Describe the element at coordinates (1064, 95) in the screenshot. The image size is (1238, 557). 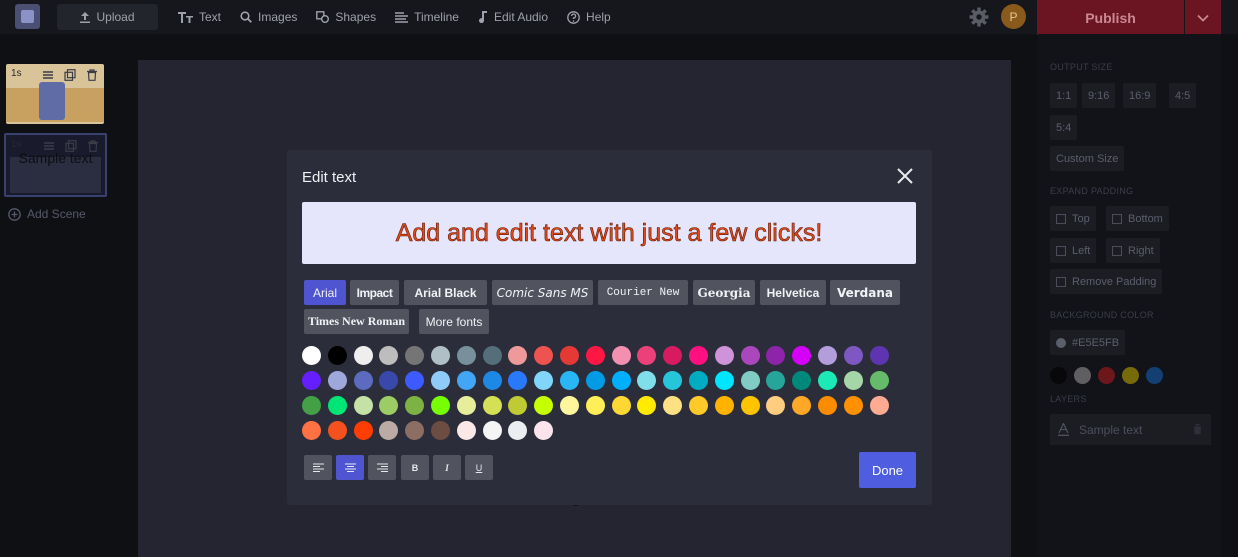
I see `size-1-1-button: 1:1` at that location.